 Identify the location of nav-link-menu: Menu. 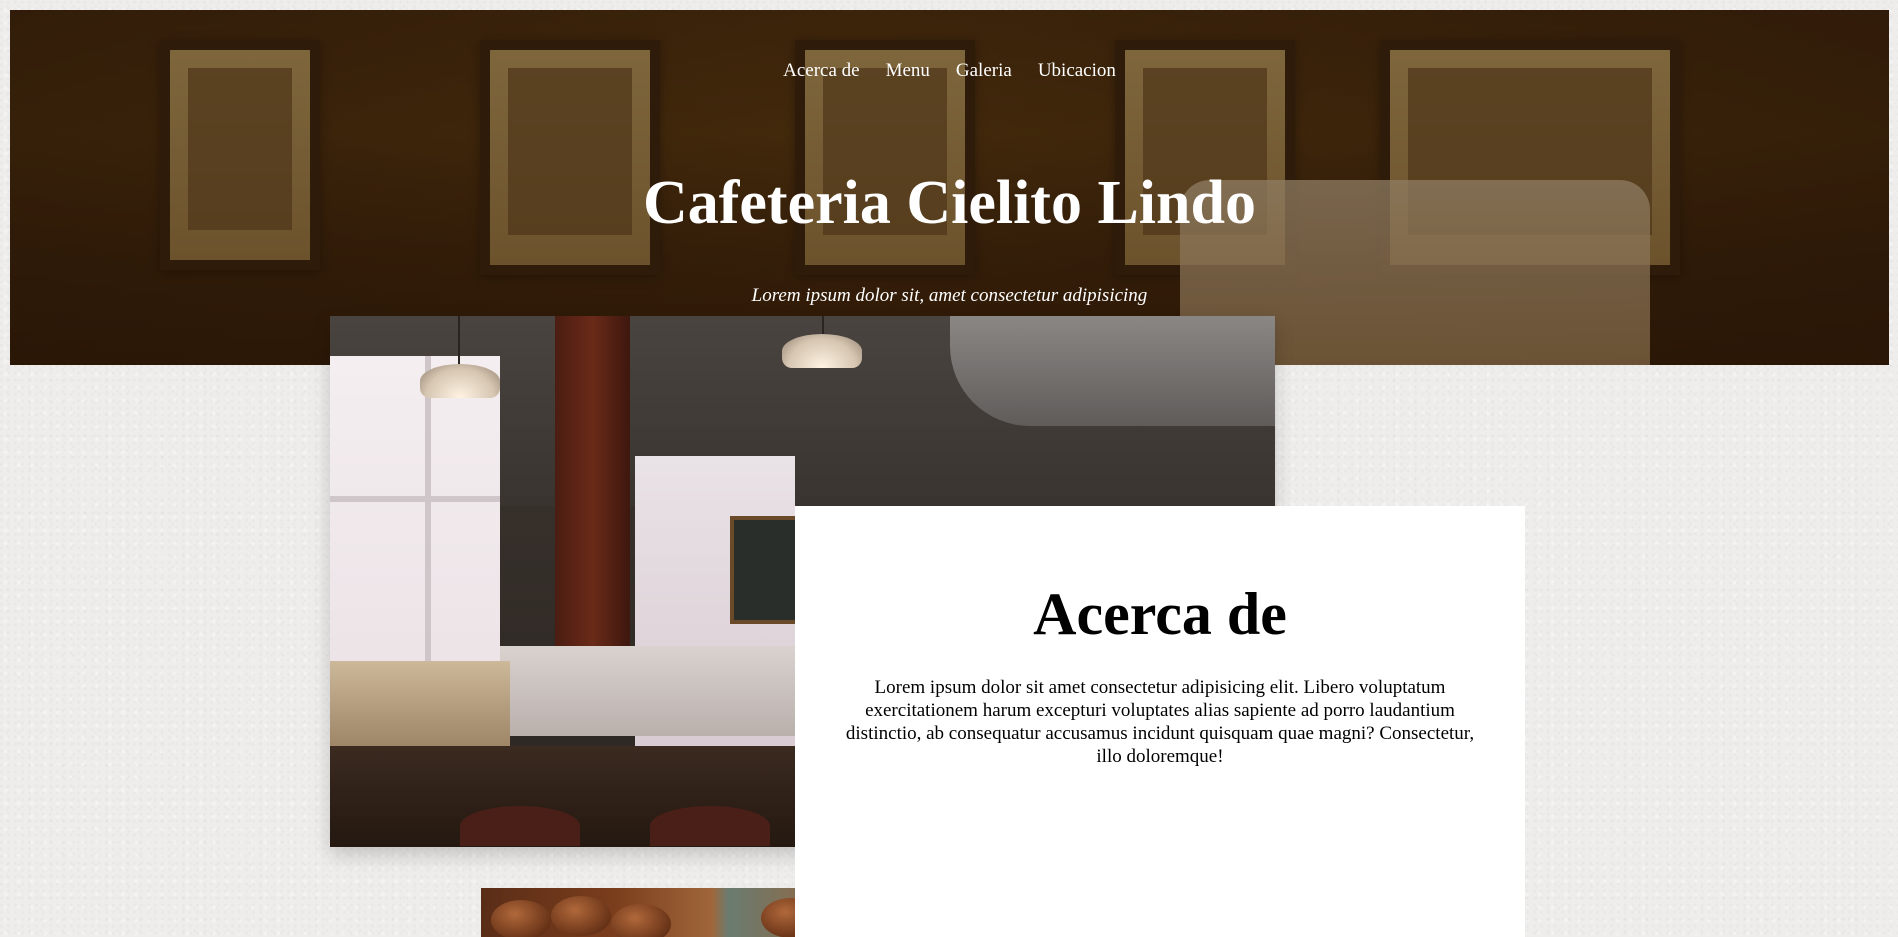
(908, 71).